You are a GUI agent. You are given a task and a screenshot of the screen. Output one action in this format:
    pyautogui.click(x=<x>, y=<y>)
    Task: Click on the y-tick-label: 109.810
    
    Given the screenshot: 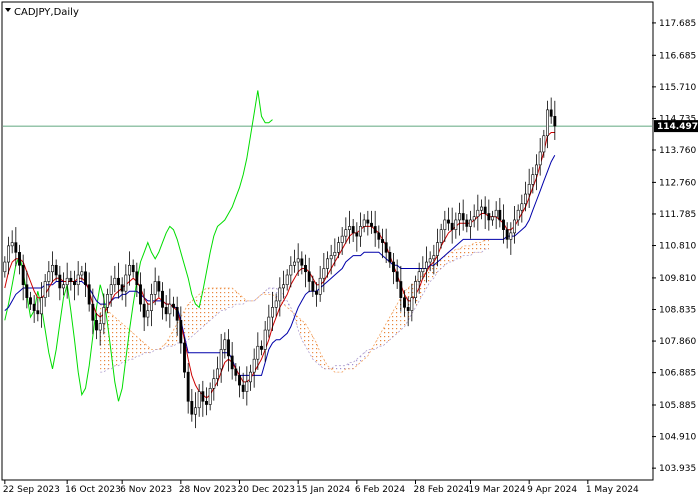 What is the action you would take?
    pyautogui.click(x=677, y=279)
    